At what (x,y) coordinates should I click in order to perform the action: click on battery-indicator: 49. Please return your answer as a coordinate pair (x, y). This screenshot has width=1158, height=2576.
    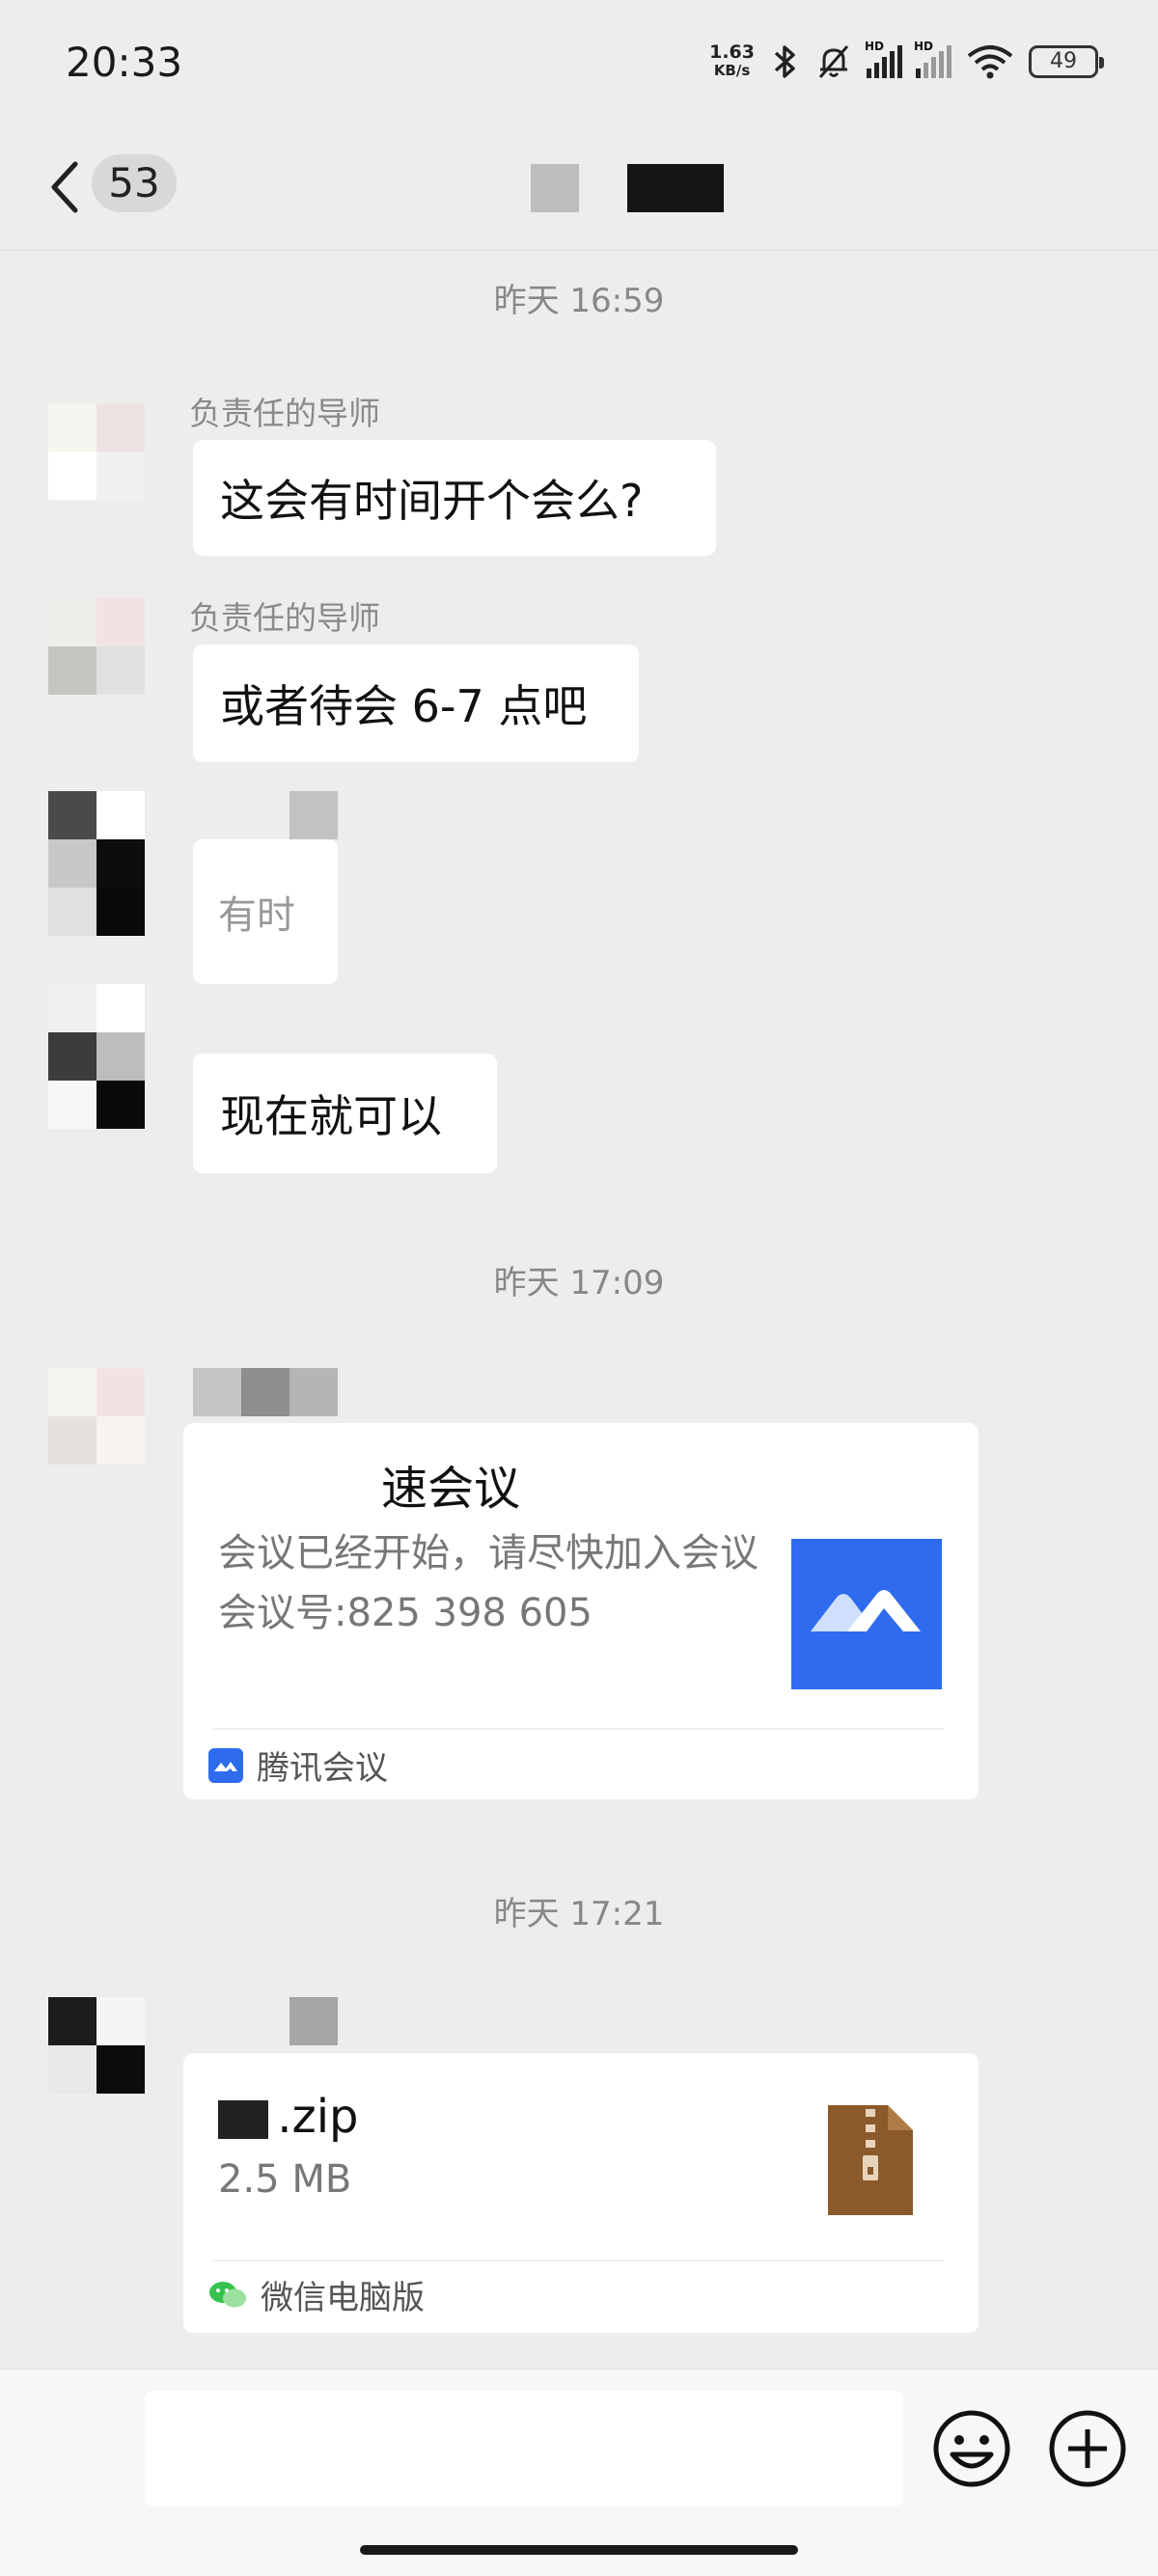
    Looking at the image, I should click on (1066, 61).